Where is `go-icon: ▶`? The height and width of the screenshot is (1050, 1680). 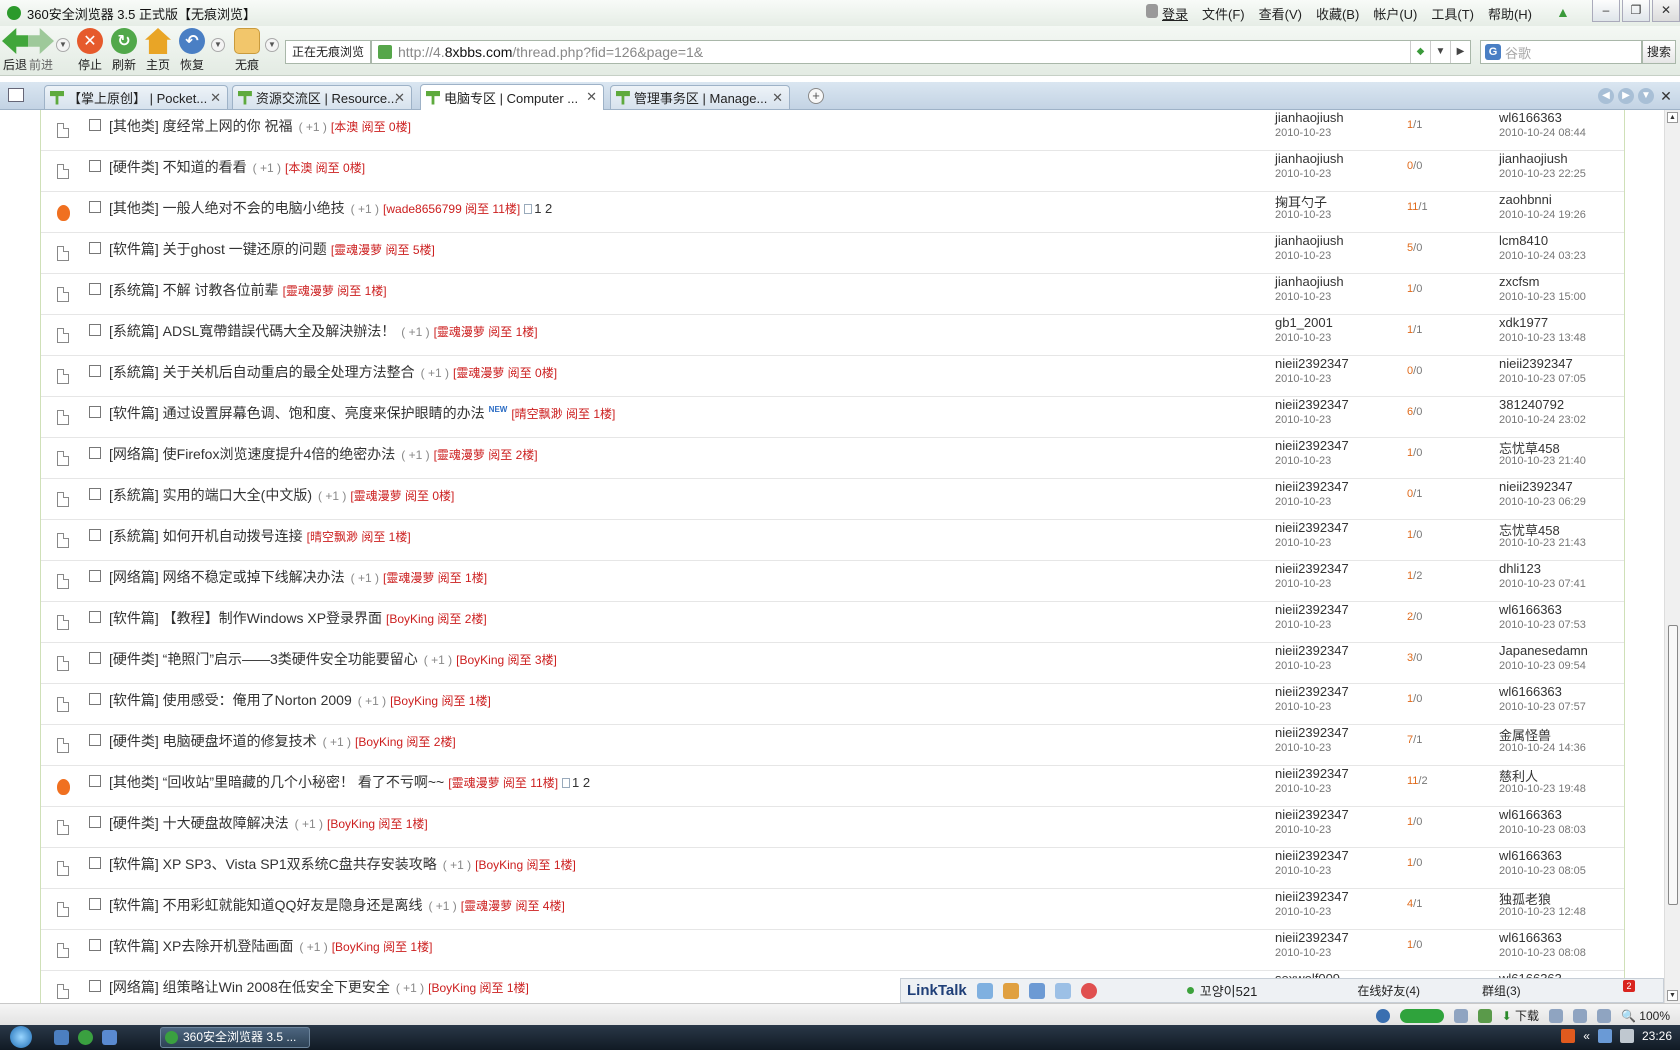 go-icon: ▶ is located at coordinates (1460, 52).